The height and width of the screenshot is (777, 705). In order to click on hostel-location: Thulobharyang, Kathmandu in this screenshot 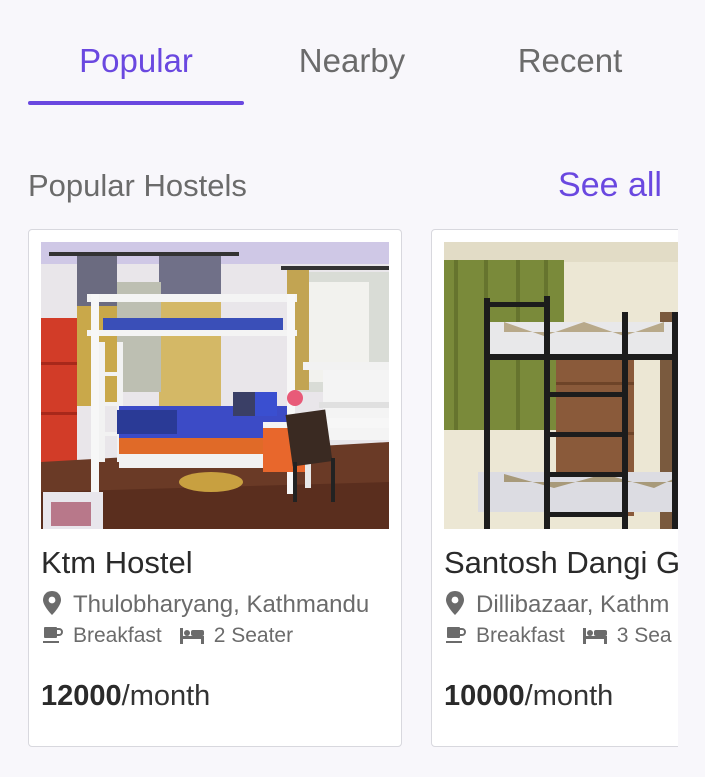, I will do `click(205, 604)`.